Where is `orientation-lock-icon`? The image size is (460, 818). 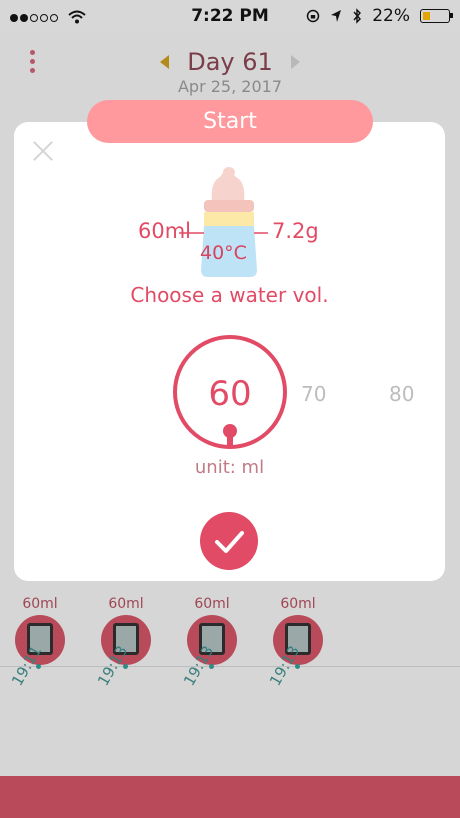
orientation-lock-icon is located at coordinates (313, 16).